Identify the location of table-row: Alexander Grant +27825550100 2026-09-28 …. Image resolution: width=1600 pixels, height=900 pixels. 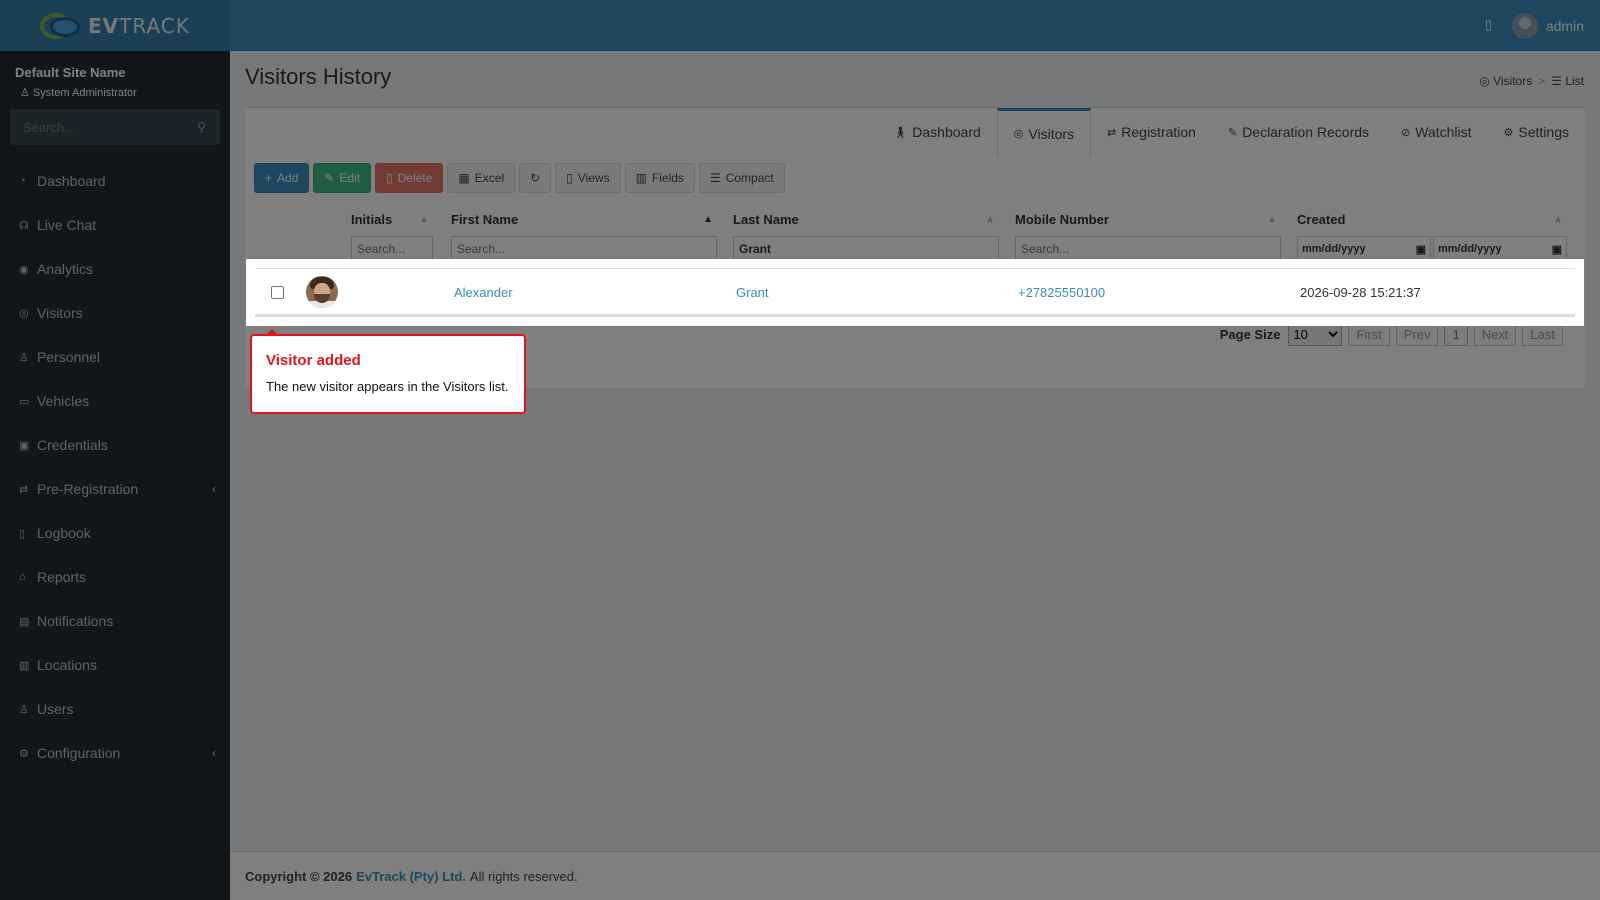
(915, 292).